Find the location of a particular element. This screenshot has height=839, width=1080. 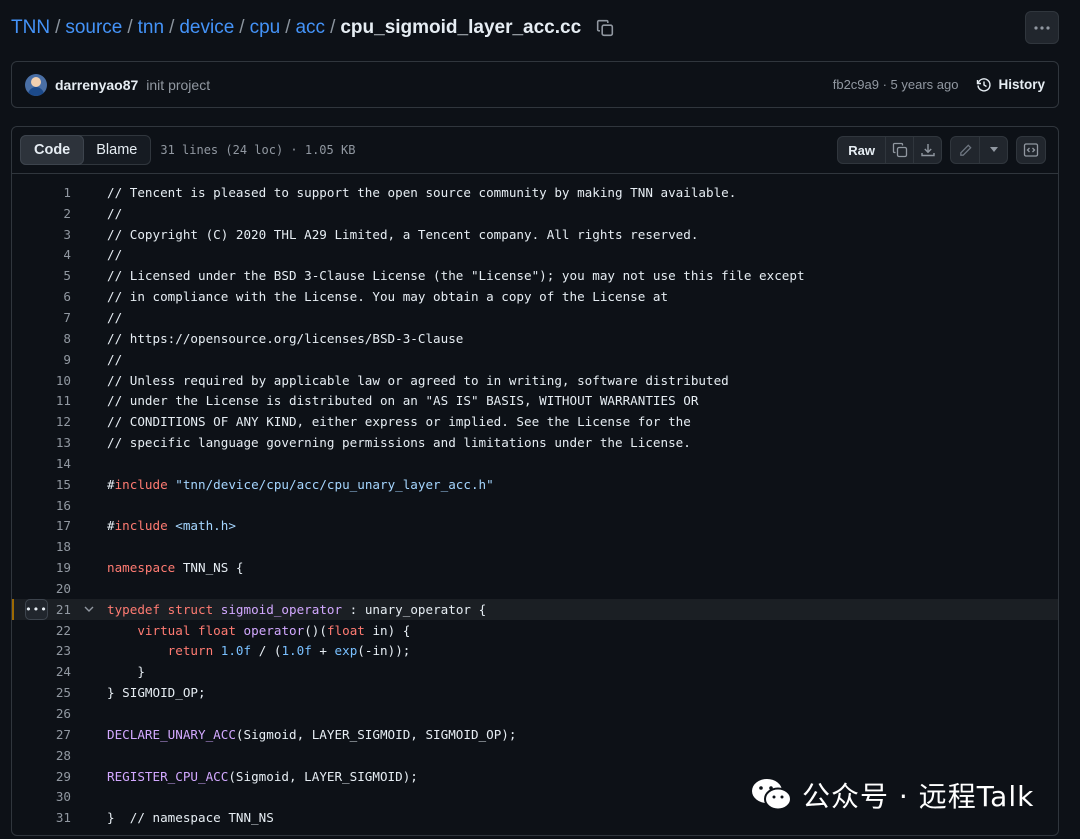

edit-button is located at coordinates (965, 150).